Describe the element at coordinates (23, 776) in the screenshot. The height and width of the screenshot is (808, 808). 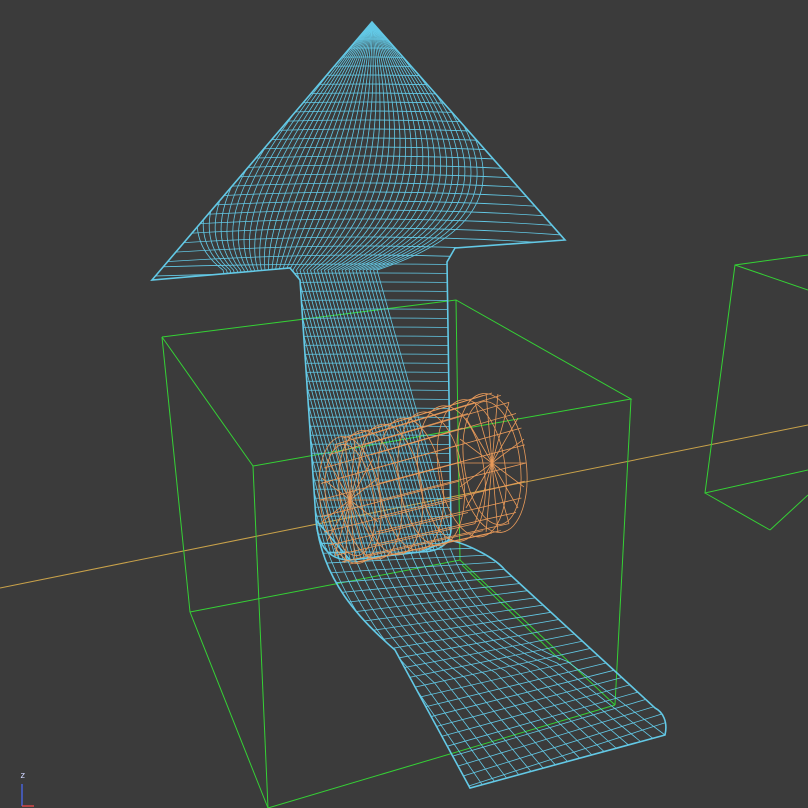
I see `axis-gizmo-z-label: z` at that location.